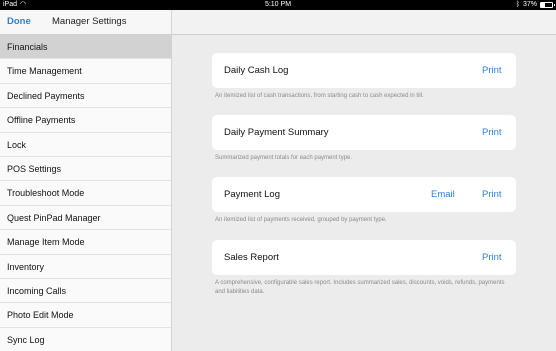 The height and width of the screenshot is (351, 556). What do you see at coordinates (364, 257) in the screenshot?
I see `report-card-sales-report: Sales Report Print` at bounding box center [364, 257].